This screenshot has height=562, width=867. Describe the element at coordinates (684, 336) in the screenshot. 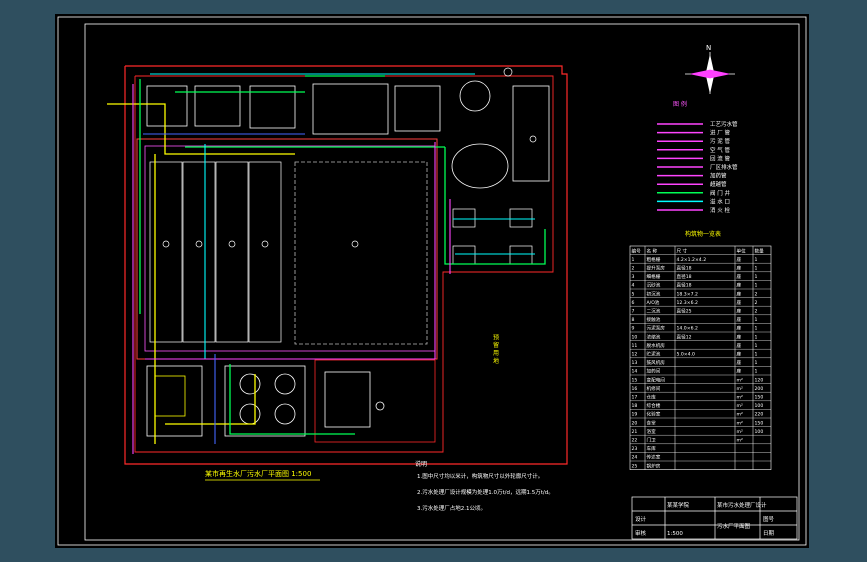

I see `table-cell: 直径12` at that location.